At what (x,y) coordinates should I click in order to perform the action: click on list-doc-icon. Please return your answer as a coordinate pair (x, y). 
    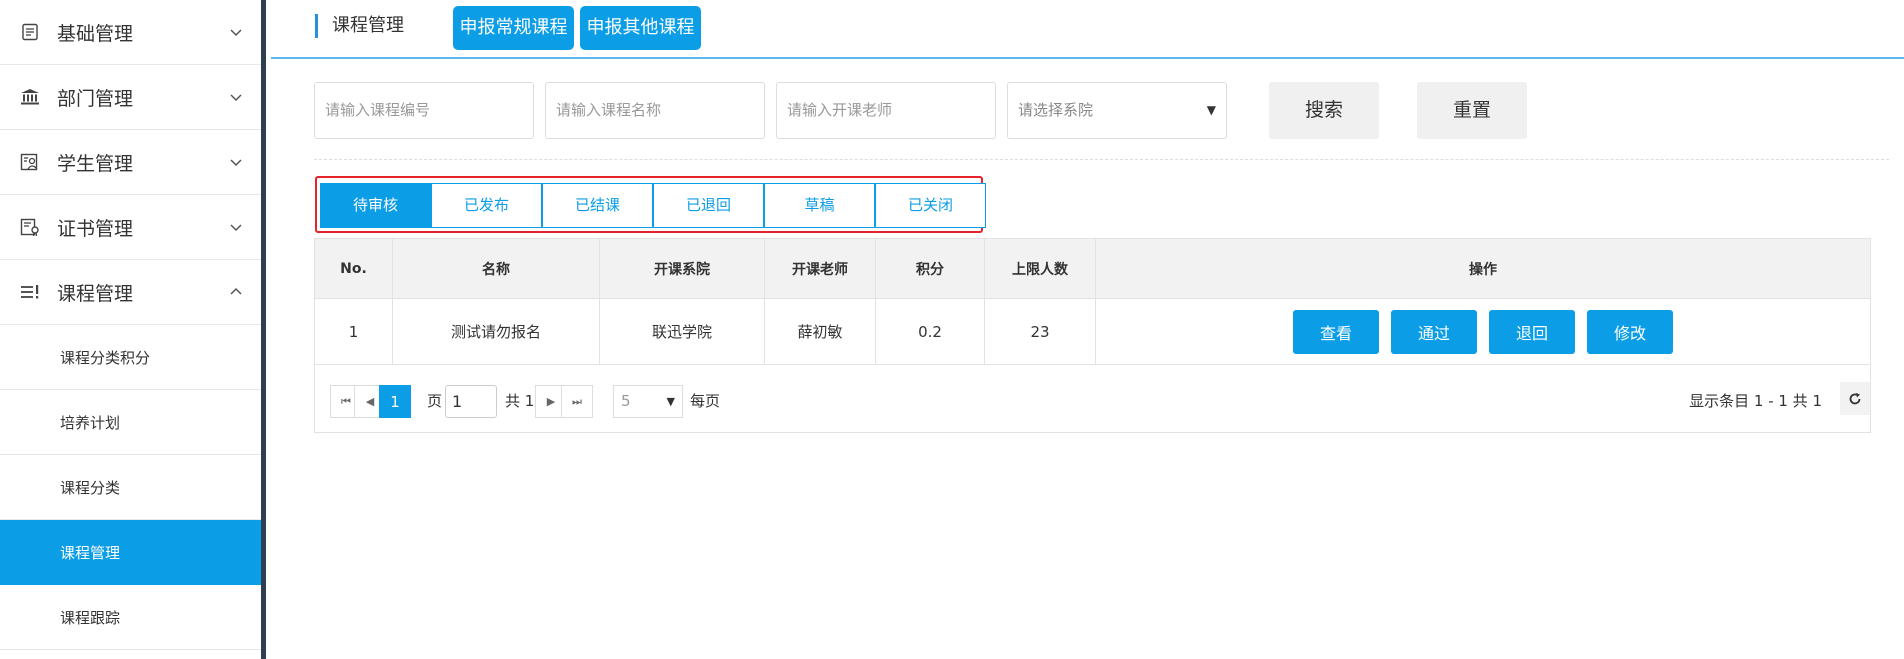
    Looking at the image, I should click on (30, 32).